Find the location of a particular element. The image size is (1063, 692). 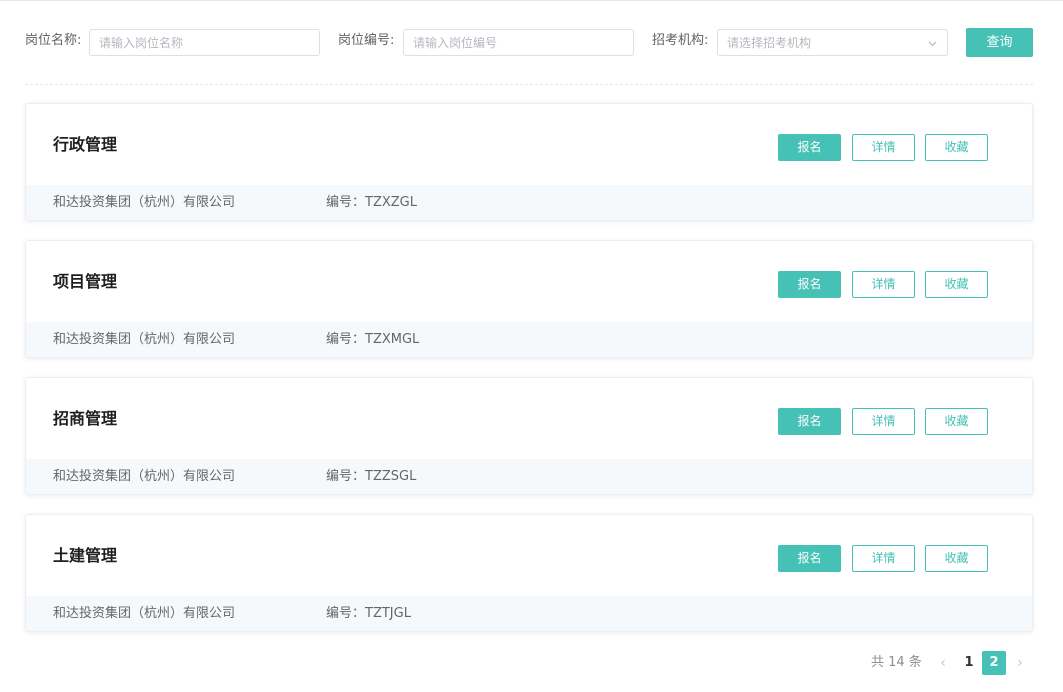

position-name-input is located at coordinates (204, 42).